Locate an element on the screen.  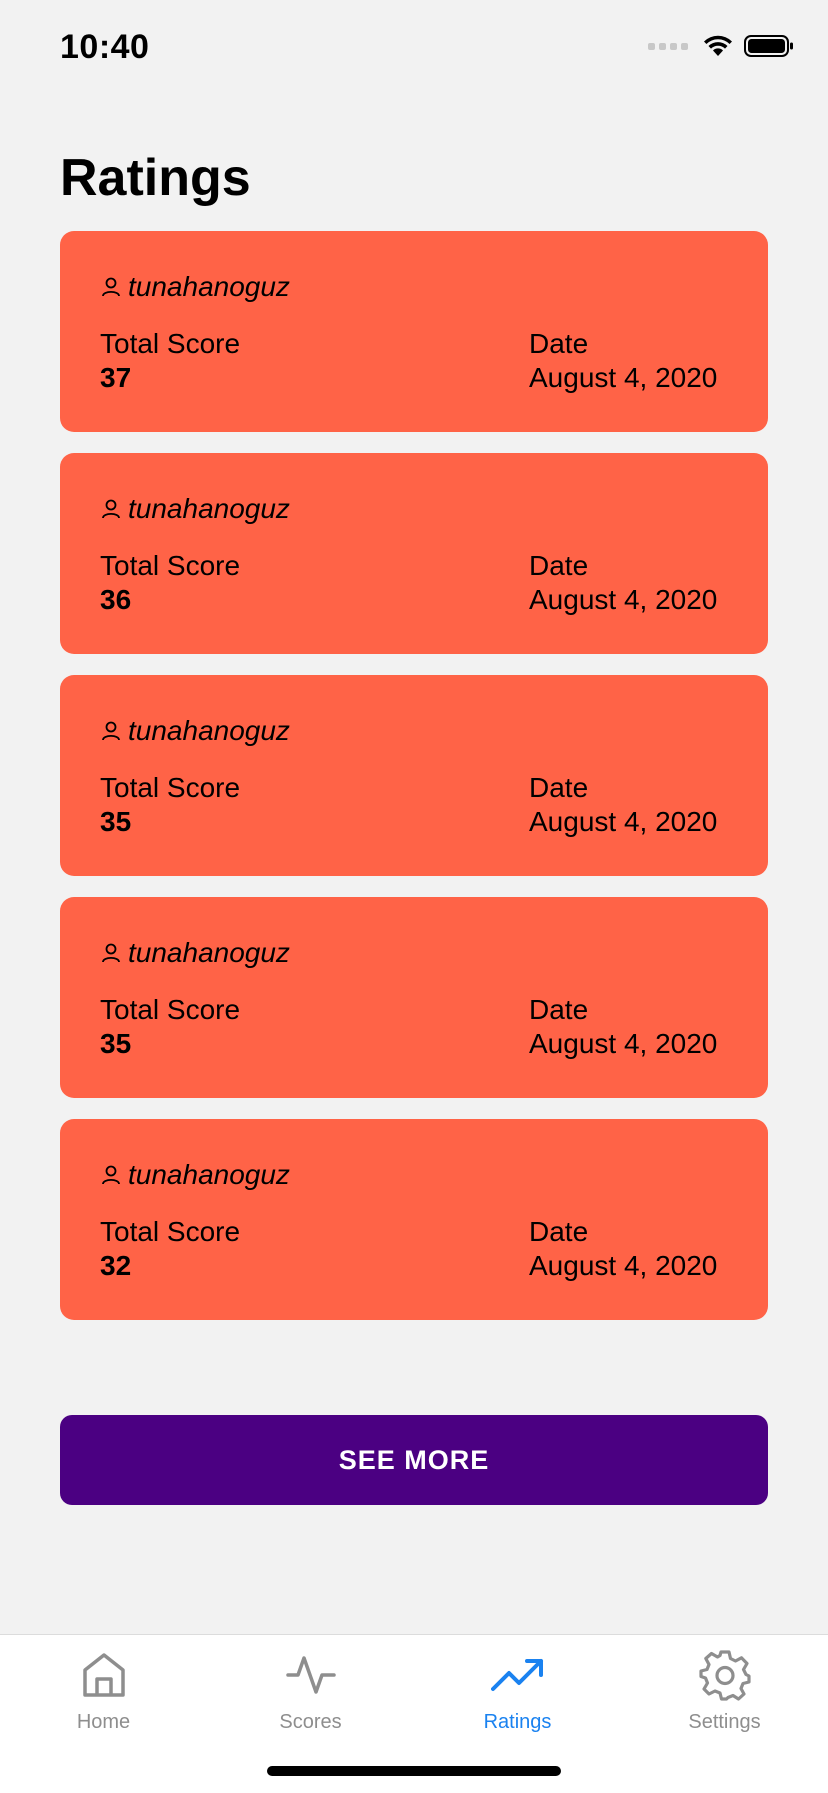
trending-up-icon is located at coordinates (517, 1675).